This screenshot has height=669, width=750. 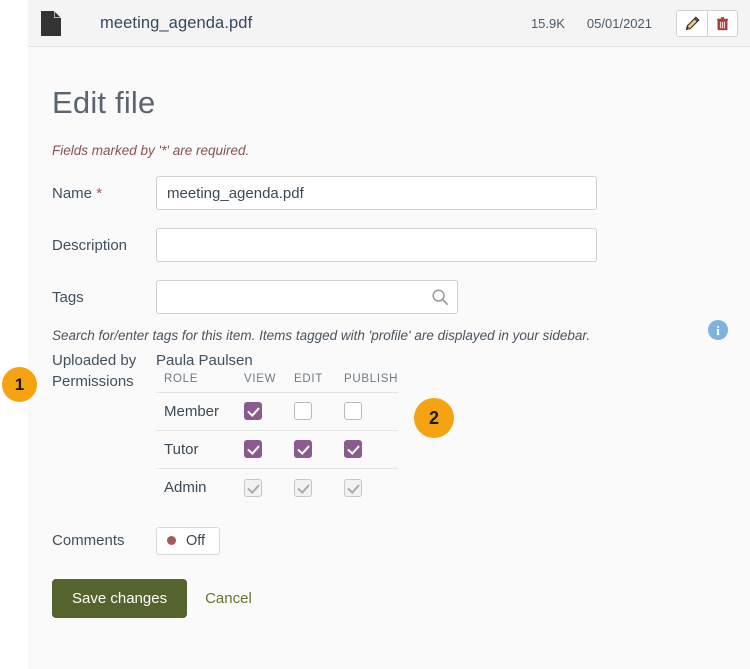 I want to click on name-input, so click(x=376, y=193).